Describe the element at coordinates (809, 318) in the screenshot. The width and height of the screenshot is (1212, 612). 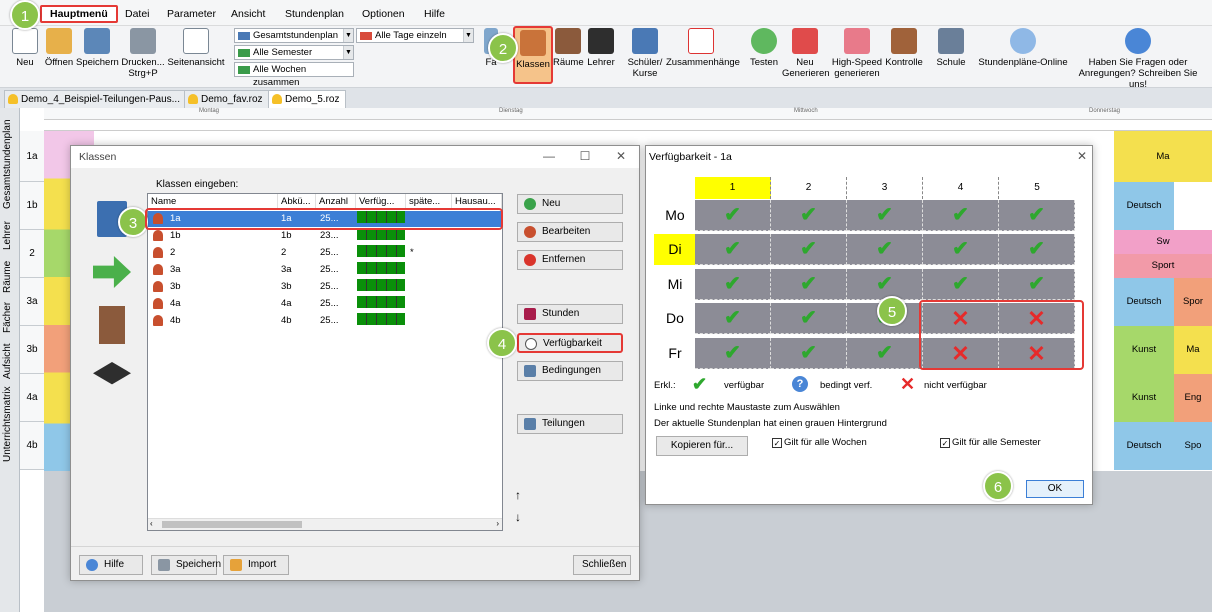
I see `avail-cell-do-2: ✔` at that location.